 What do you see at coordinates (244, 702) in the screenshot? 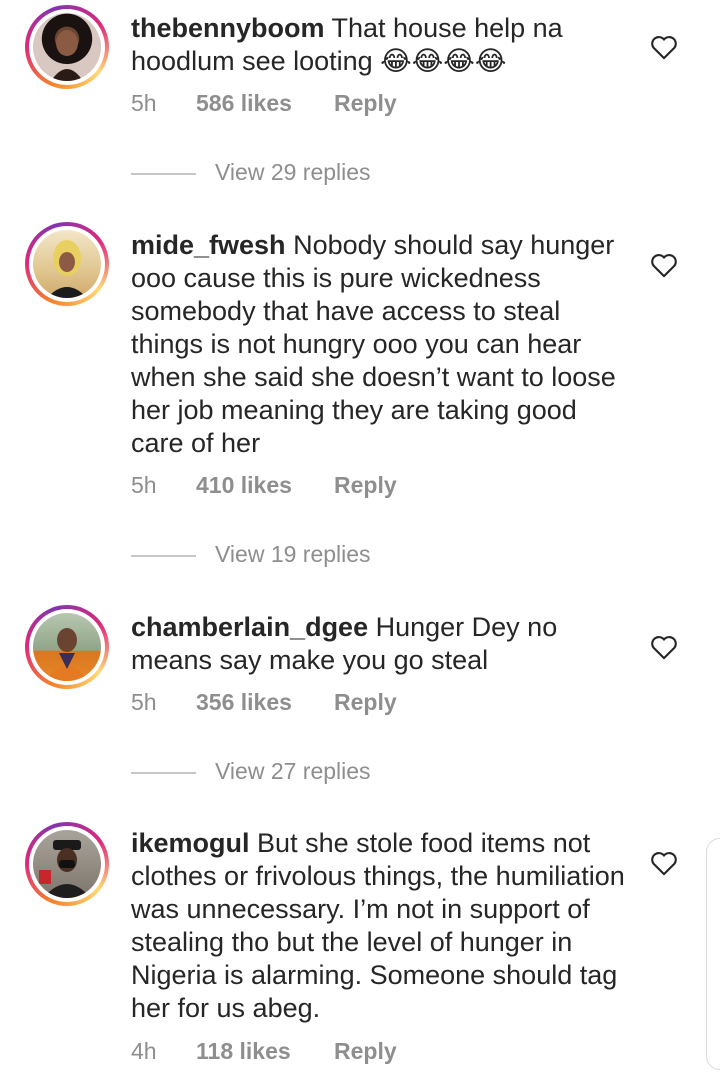
I see `like-count: 356 likes` at bounding box center [244, 702].